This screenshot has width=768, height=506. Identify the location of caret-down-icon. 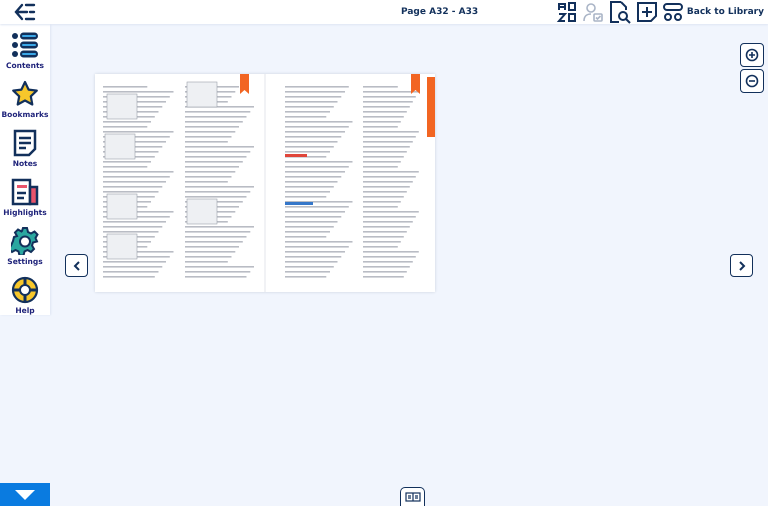
(25, 495).